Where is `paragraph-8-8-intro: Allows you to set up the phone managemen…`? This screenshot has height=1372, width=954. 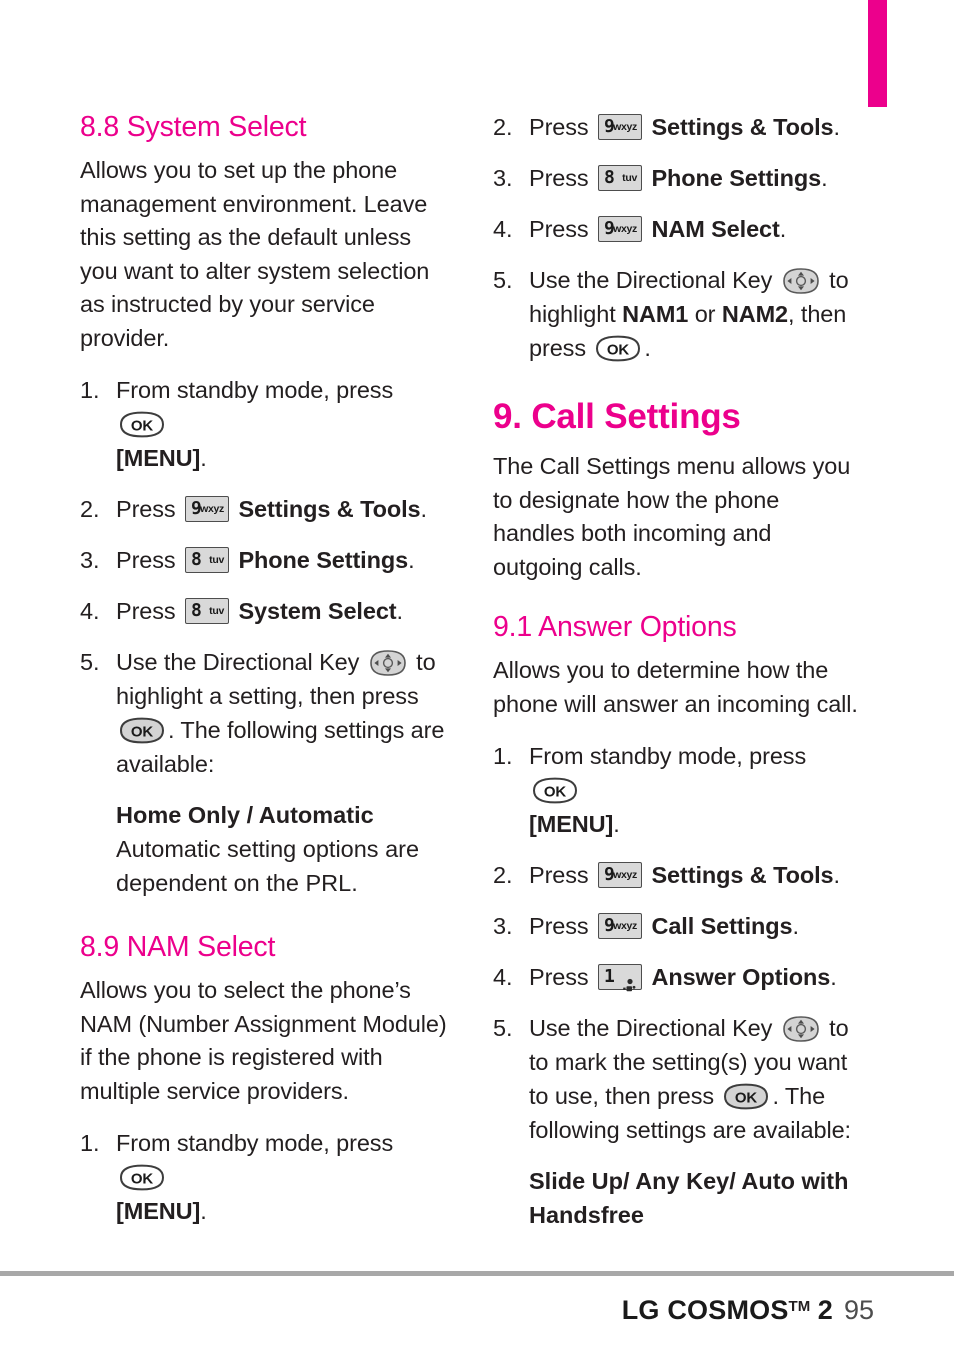 paragraph-8-8-intro: Allows you to set up the phone managemen… is located at coordinates (255, 254).